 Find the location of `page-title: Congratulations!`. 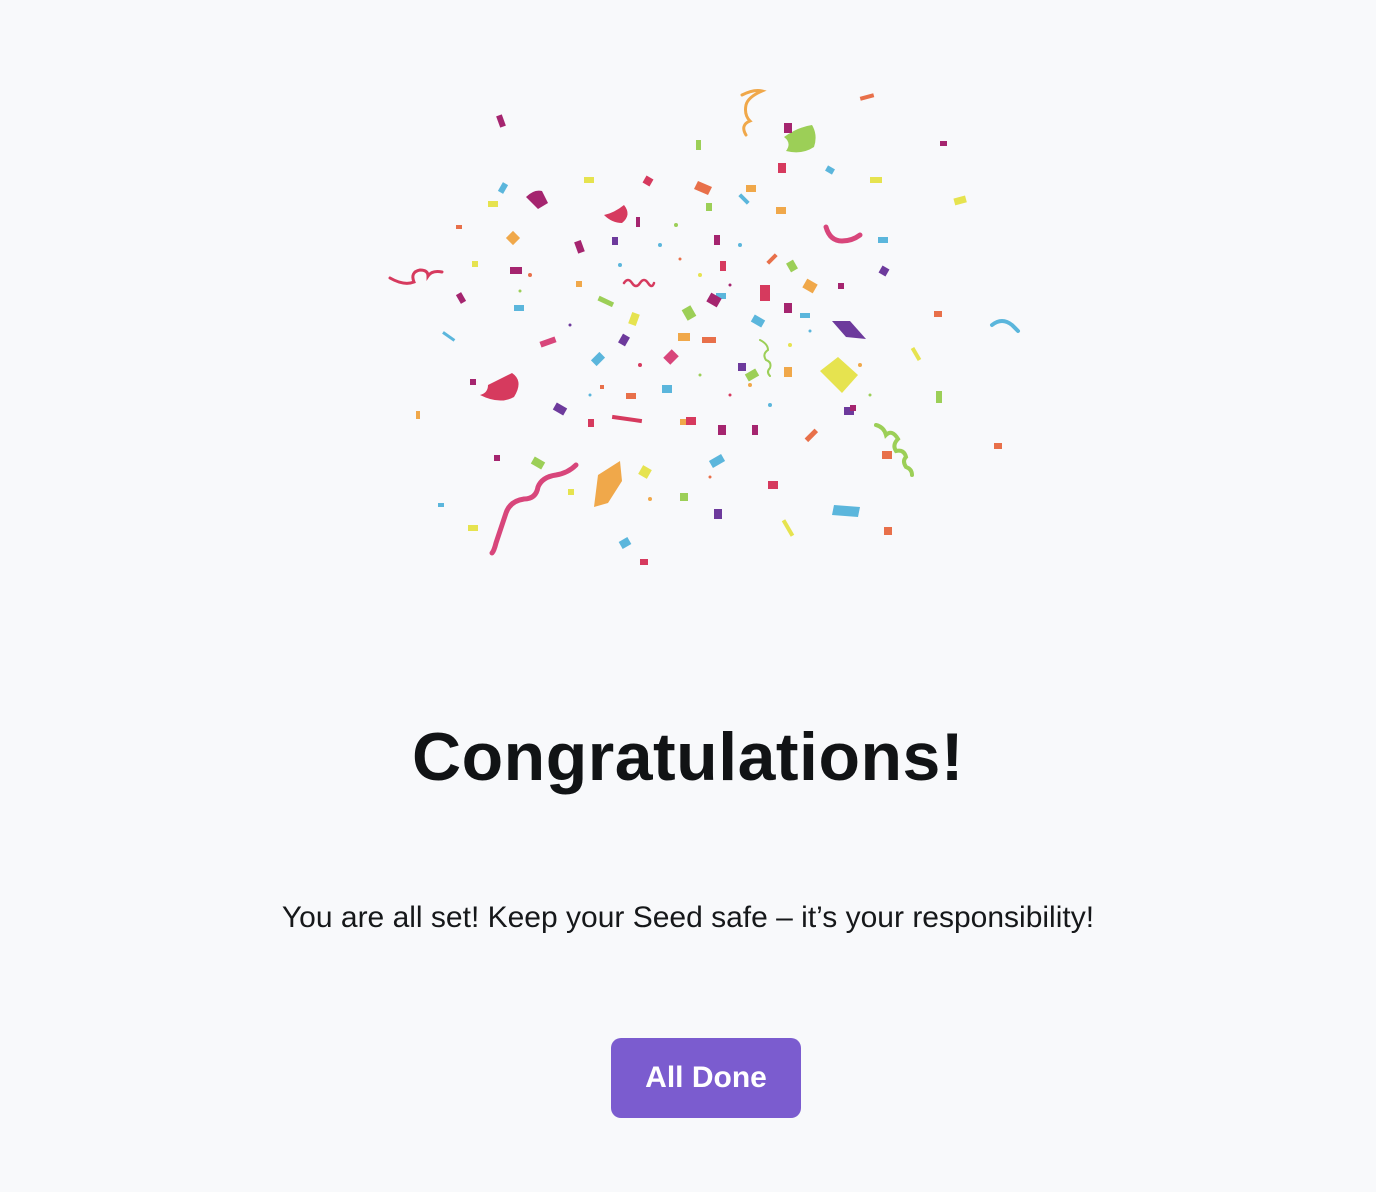

page-title: Congratulations! is located at coordinates (688, 757).